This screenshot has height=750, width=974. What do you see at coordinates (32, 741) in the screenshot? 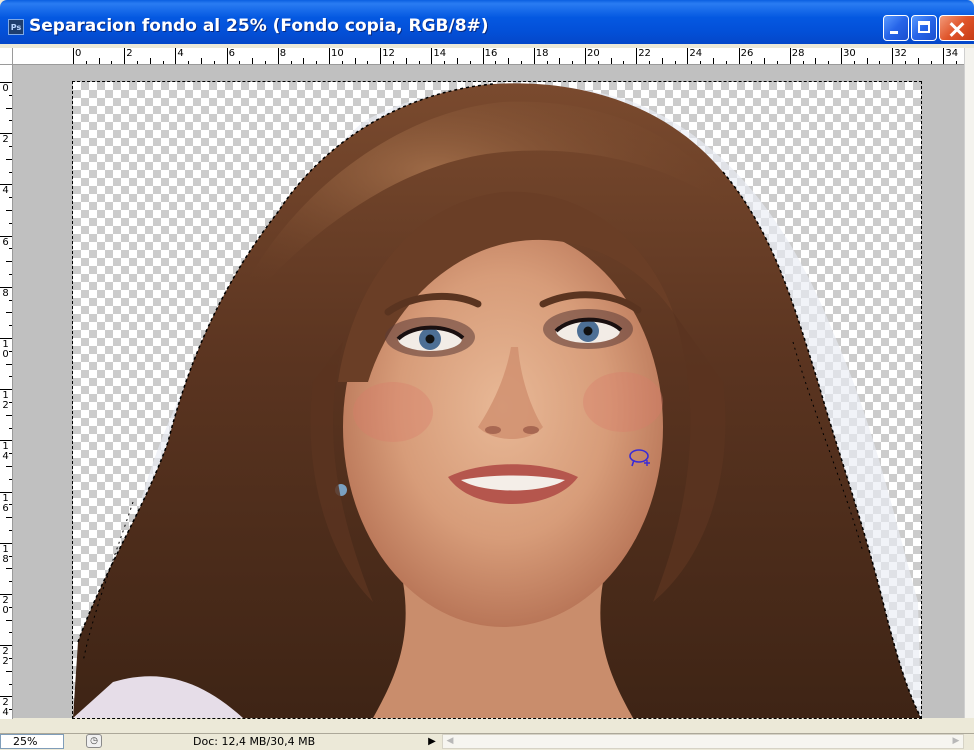
I see `zoom-input: 25%` at bounding box center [32, 741].